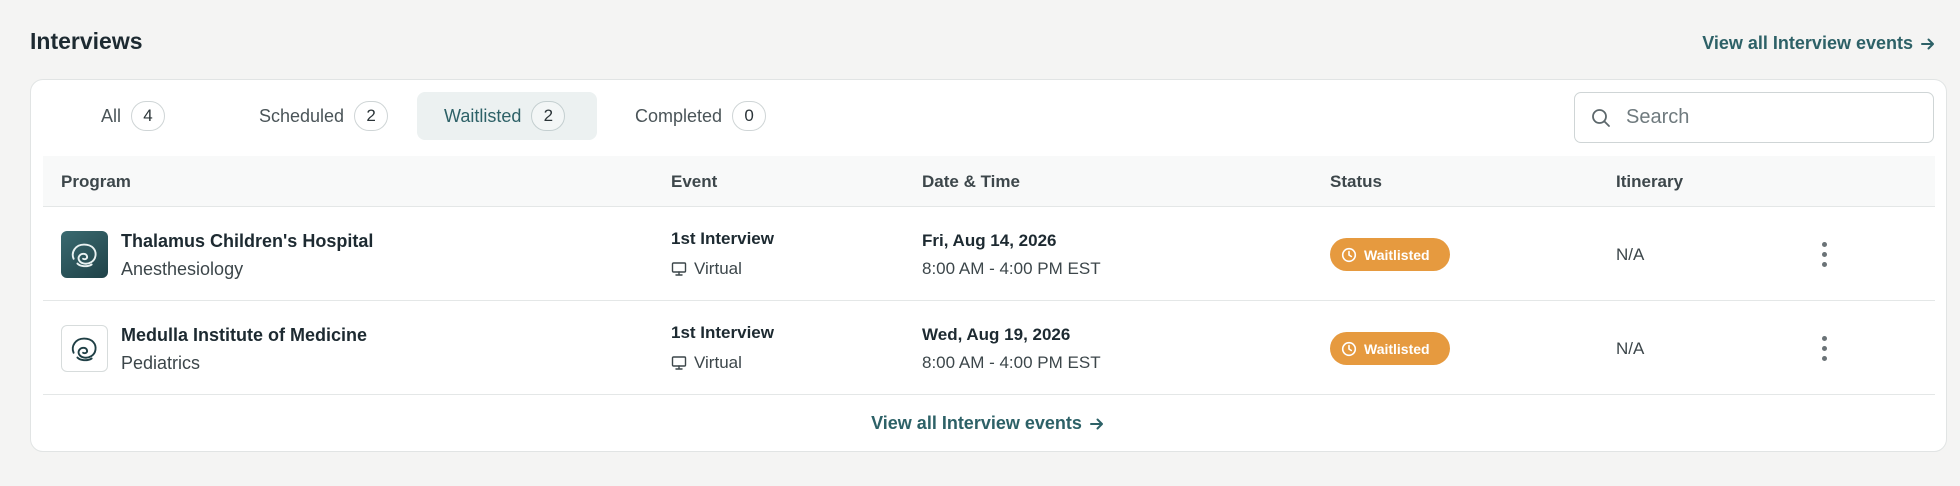 This screenshot has height=486, width=1960. I want to click on tab-waitlisted: Waitlisted 2, so click(507, 116).